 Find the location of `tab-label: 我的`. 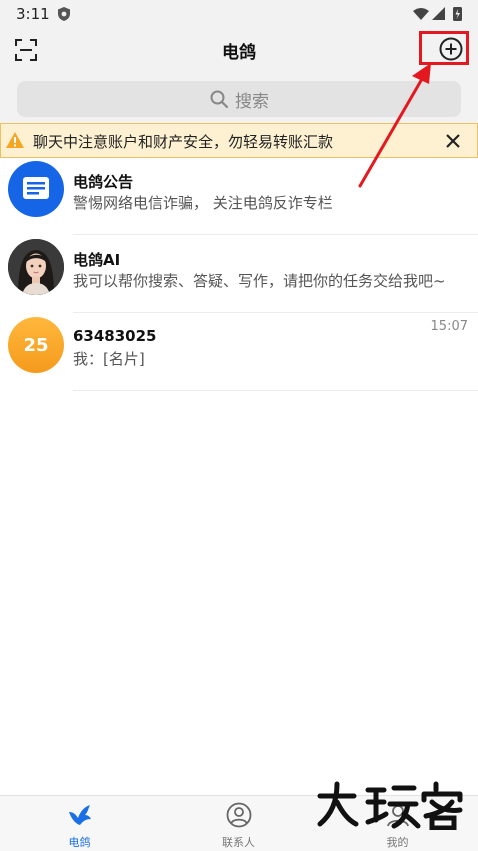

tab-label: 我的 is located at coordinates (397, 842).